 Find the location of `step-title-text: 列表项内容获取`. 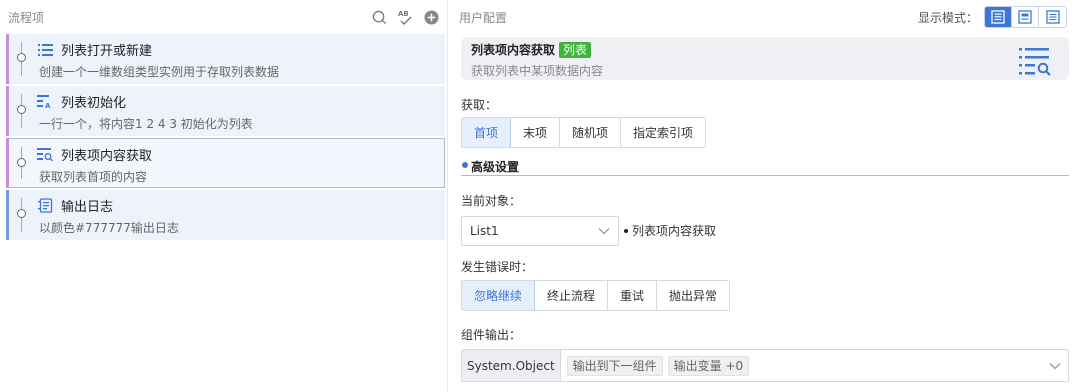

step-title-text: 列表项内容获取 is located at coordinates (107, 156).